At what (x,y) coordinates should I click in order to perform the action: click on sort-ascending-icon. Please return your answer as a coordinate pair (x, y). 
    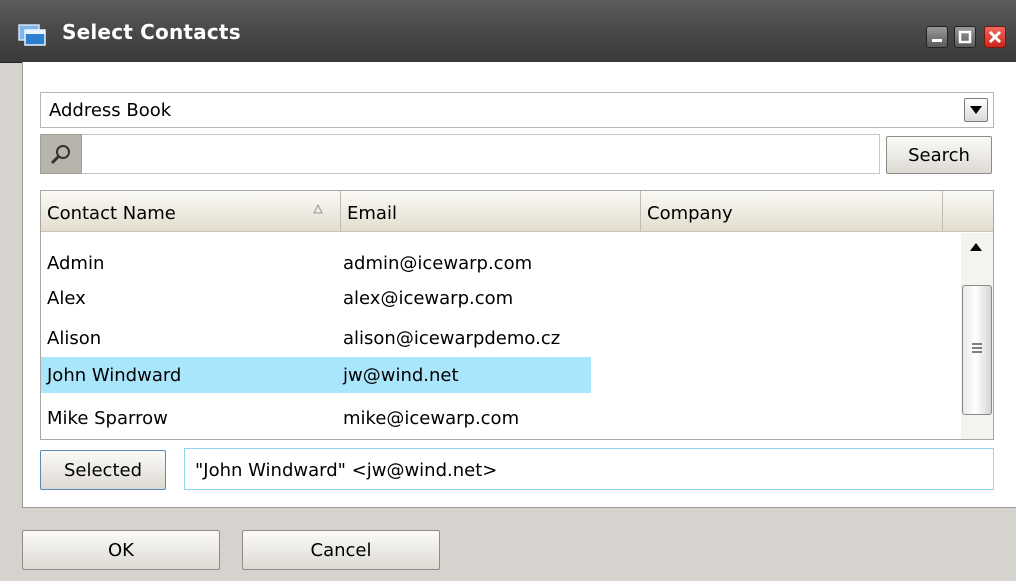
    Looking at the image, I should click on (318, 209).